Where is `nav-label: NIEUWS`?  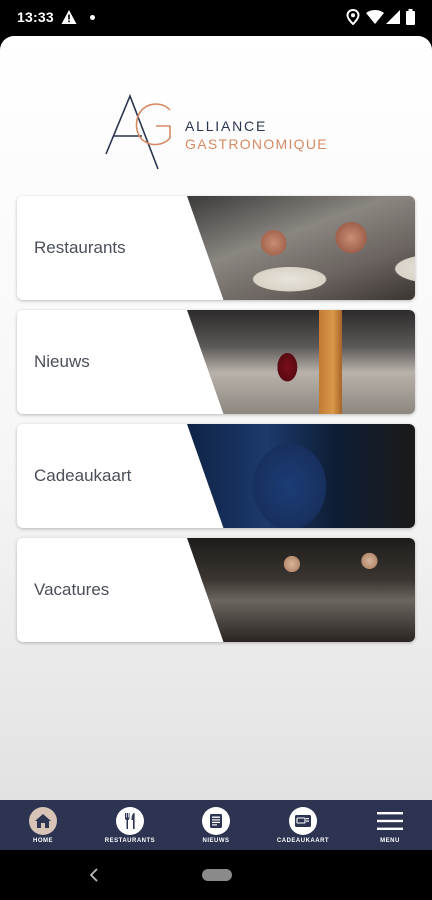 nav-label: NIEUWS is located at coordinates (216, 841).